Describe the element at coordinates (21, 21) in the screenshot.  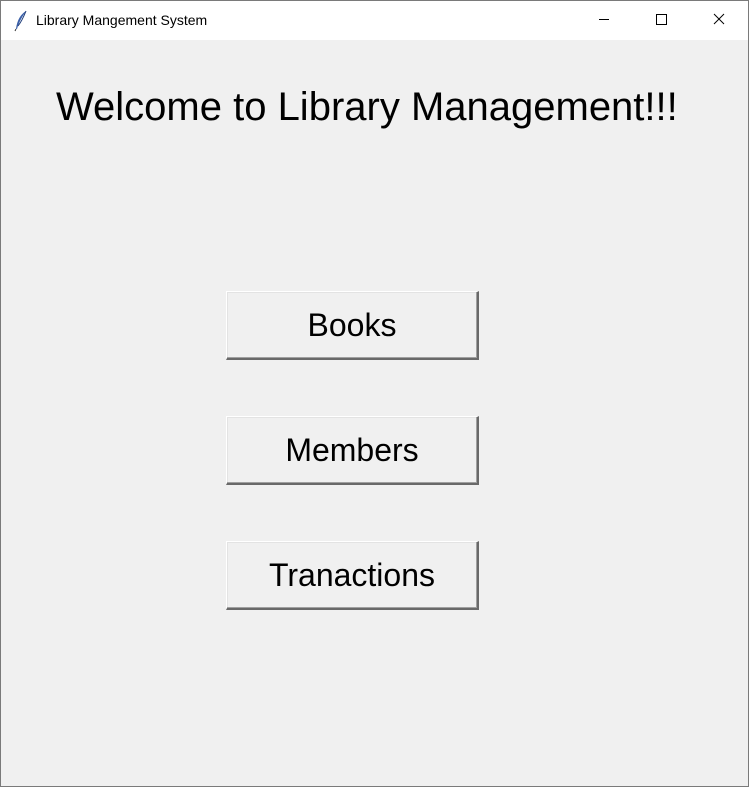
I see `feather-icon` at that location.